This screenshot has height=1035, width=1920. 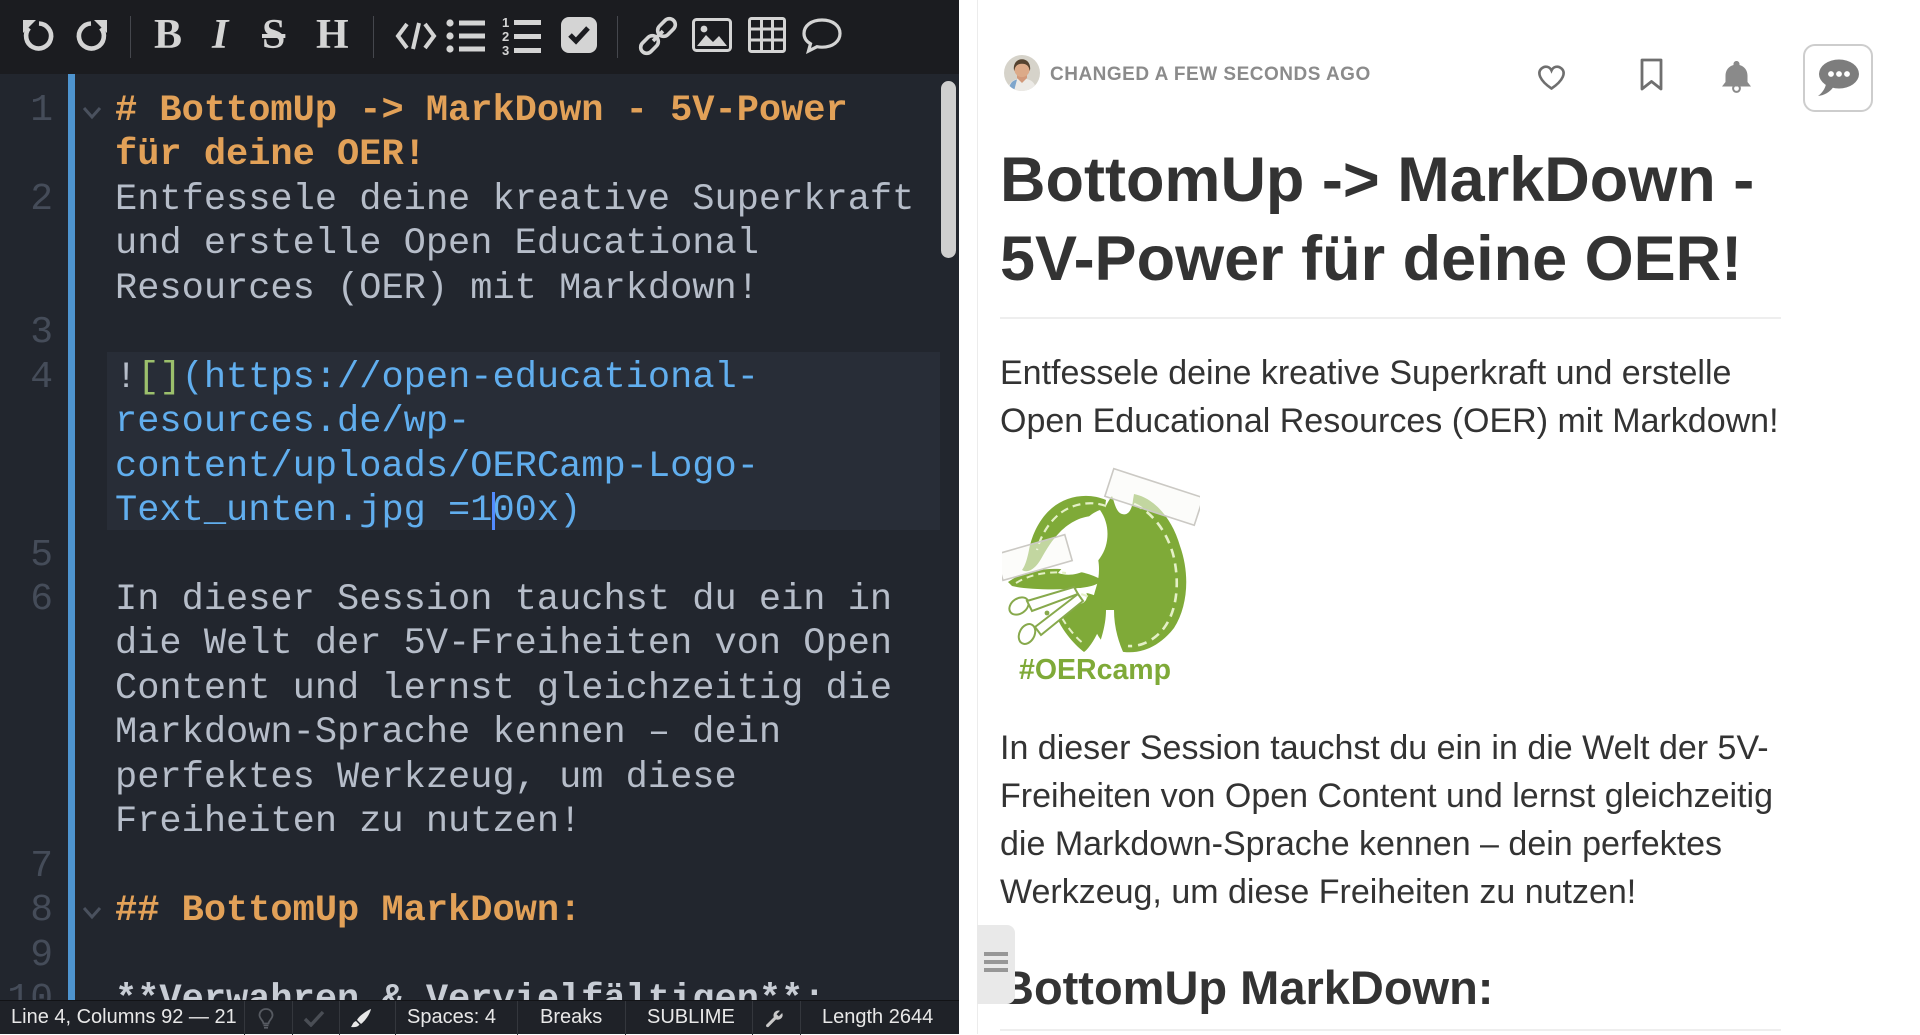 I want to click on svg-text: #OERcamp, so click(x=1095, y=670).